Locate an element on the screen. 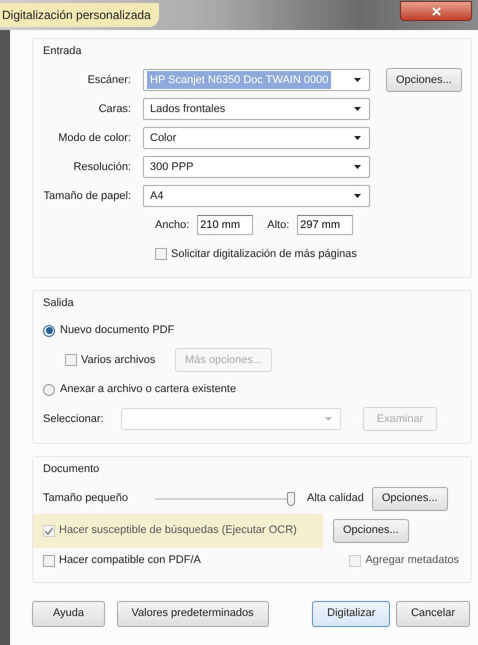 The height and width of the screenshot is (645, 478). close-button is located at coordinates (436, 11).